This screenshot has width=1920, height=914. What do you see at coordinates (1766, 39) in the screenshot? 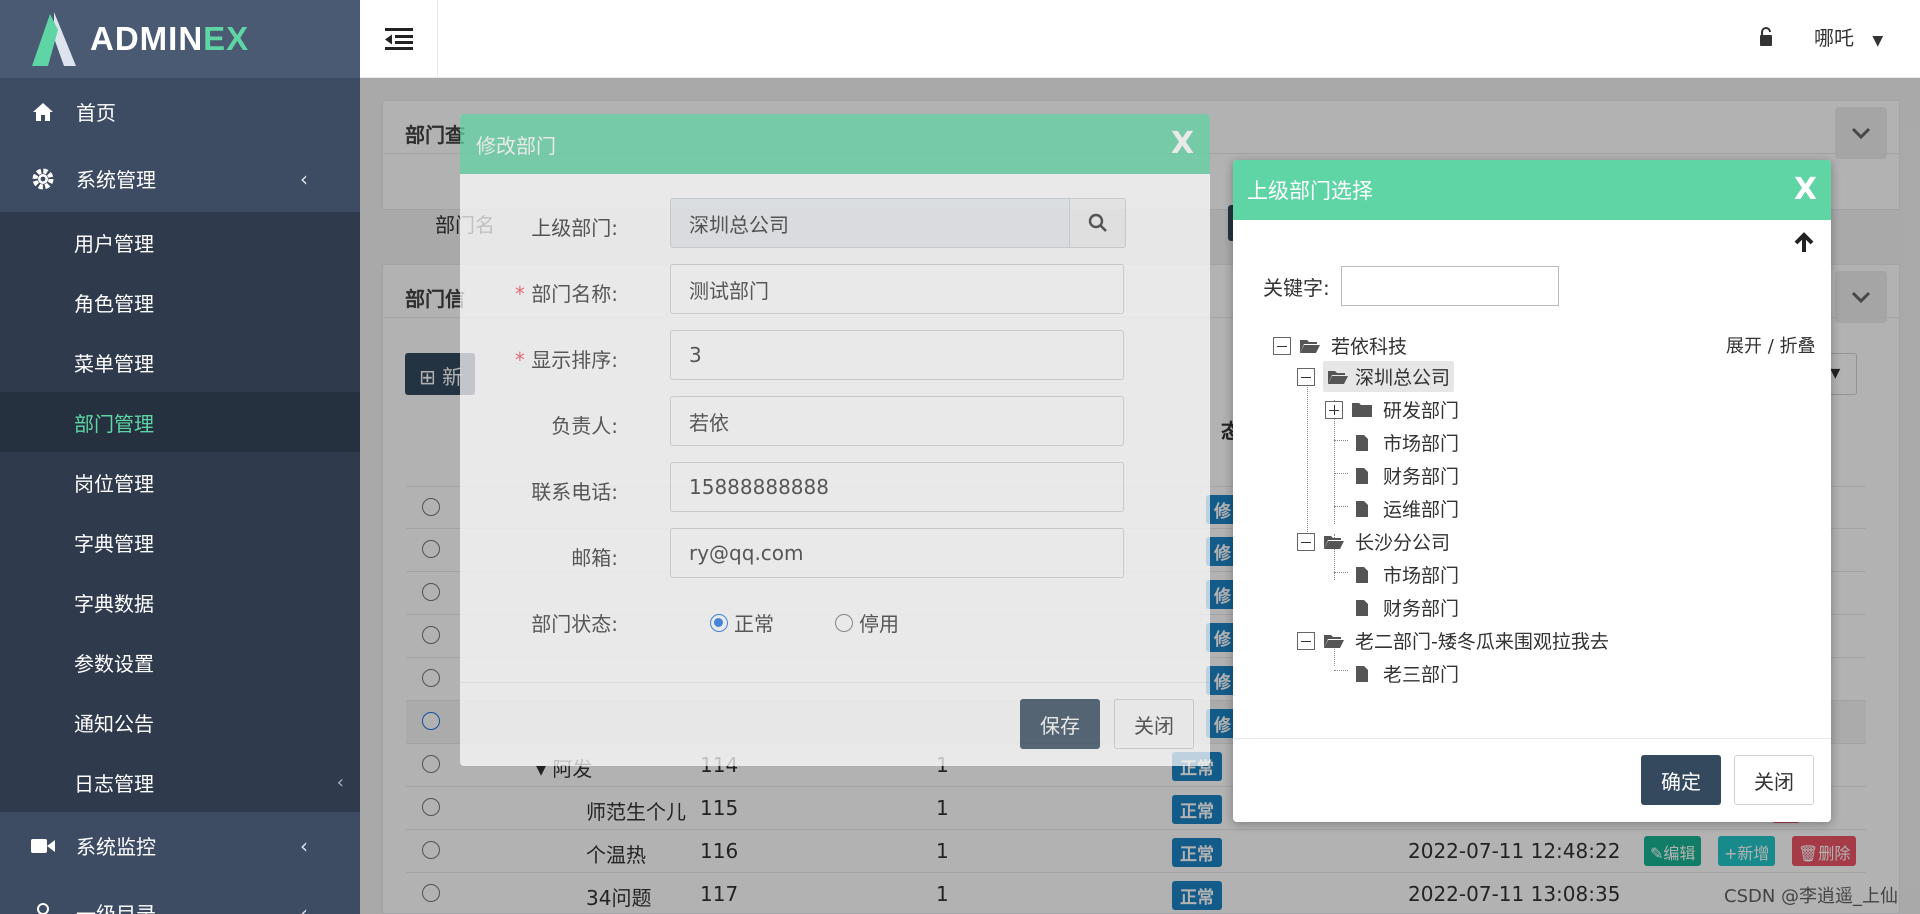
I see `lock-icon` at bounding box center [1766, 39].